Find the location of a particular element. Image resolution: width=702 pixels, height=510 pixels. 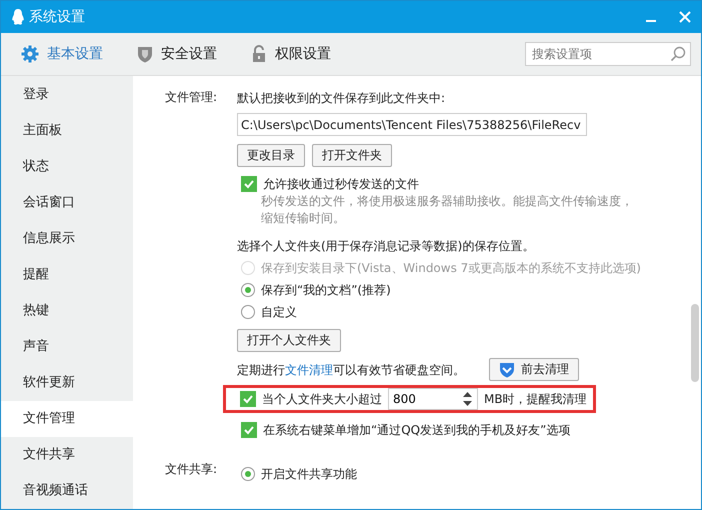

fast-transfer-checkbox: 允许接收通过秒传发送的文件 is located at coordinates (328, 184).